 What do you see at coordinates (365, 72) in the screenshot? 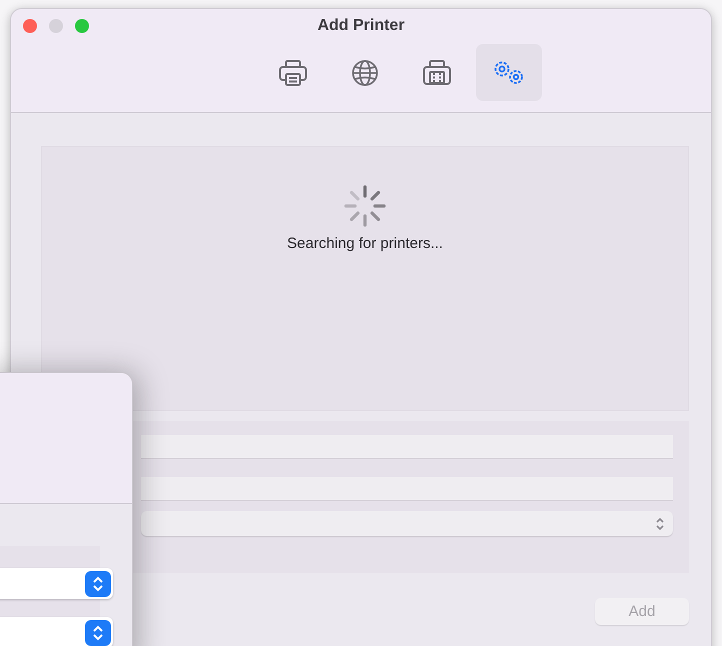
I see `globe-icon` at bounding box center [365, 72].